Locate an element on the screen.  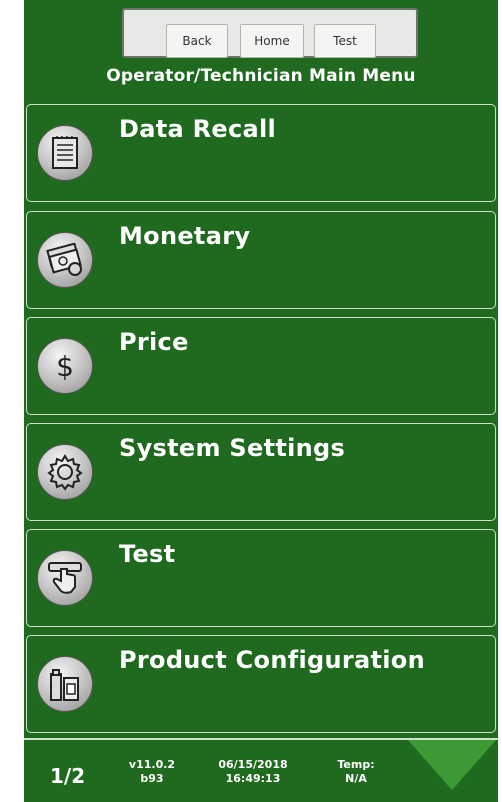
temperature: Temp: N/A is located at coordinates (356, 772).